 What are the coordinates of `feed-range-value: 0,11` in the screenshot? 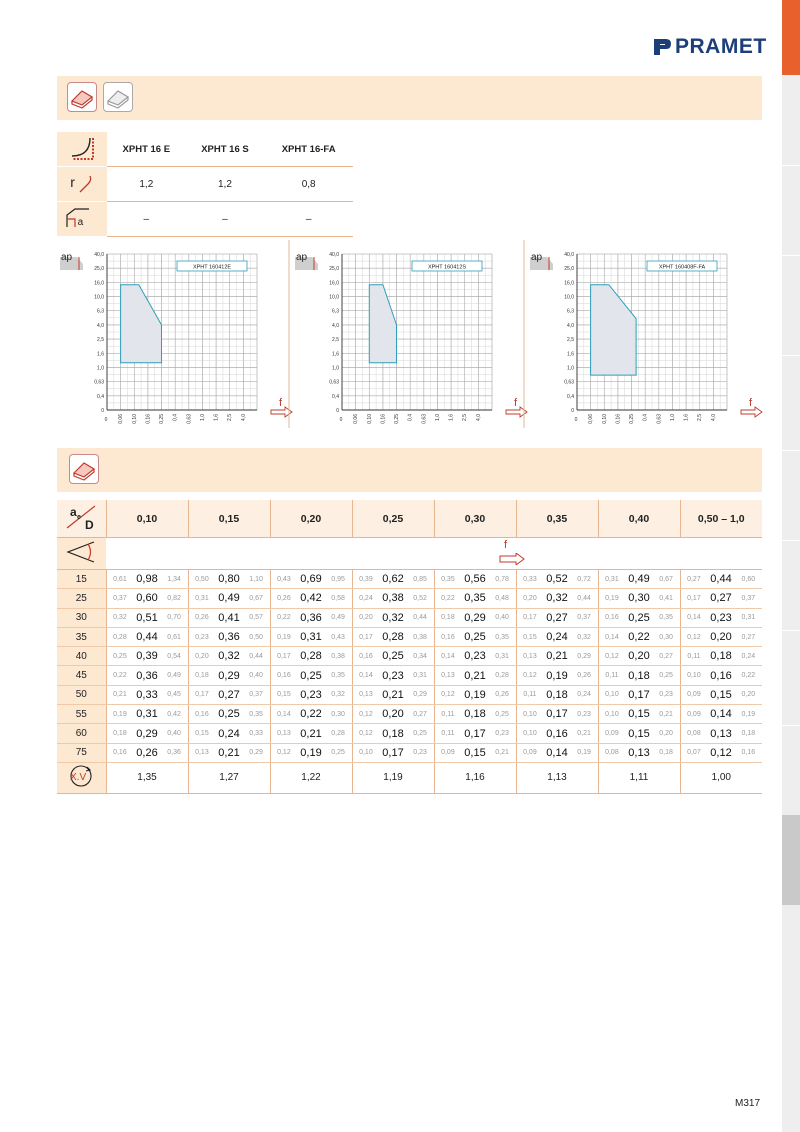 It's located at (447, 714).